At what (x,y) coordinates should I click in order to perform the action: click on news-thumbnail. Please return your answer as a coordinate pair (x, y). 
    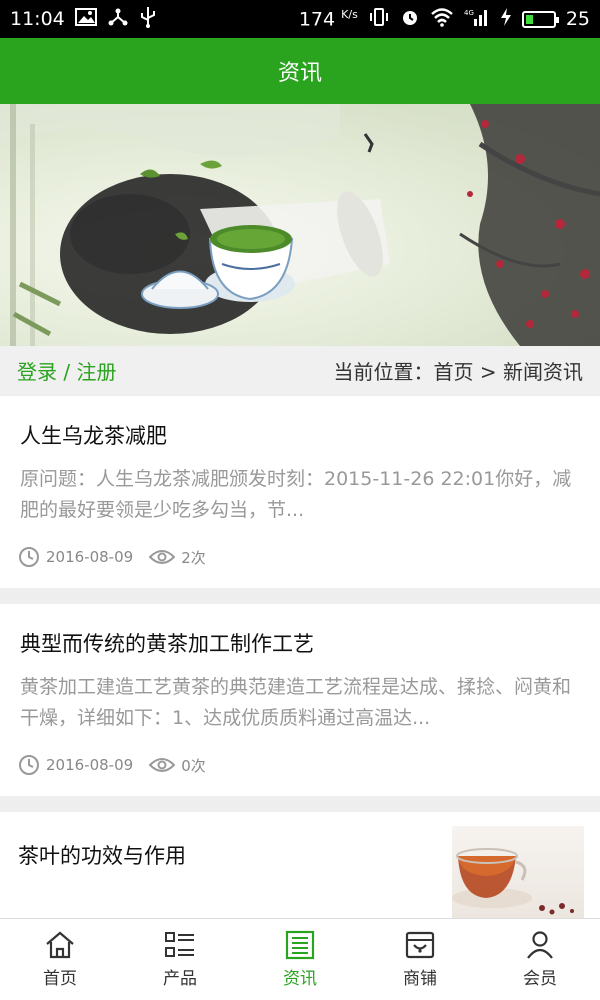
    Looking at the image, I should click on (518, 872).